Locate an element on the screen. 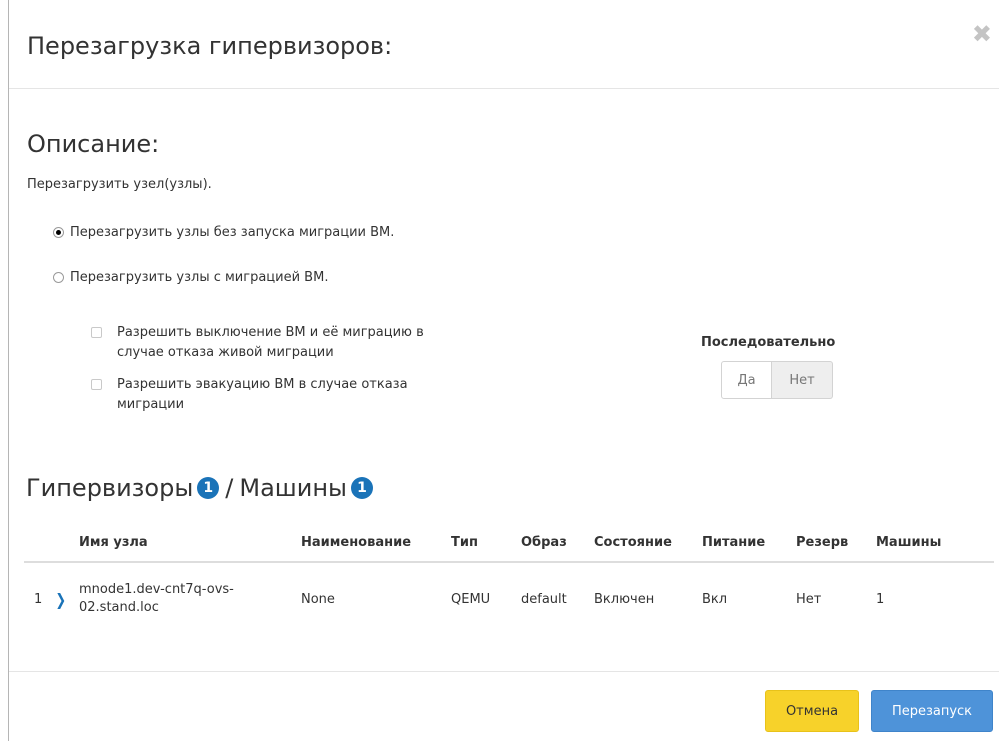  checkbox-label-line2: случае отказа живой миграции is located at coordinates (225, 352).